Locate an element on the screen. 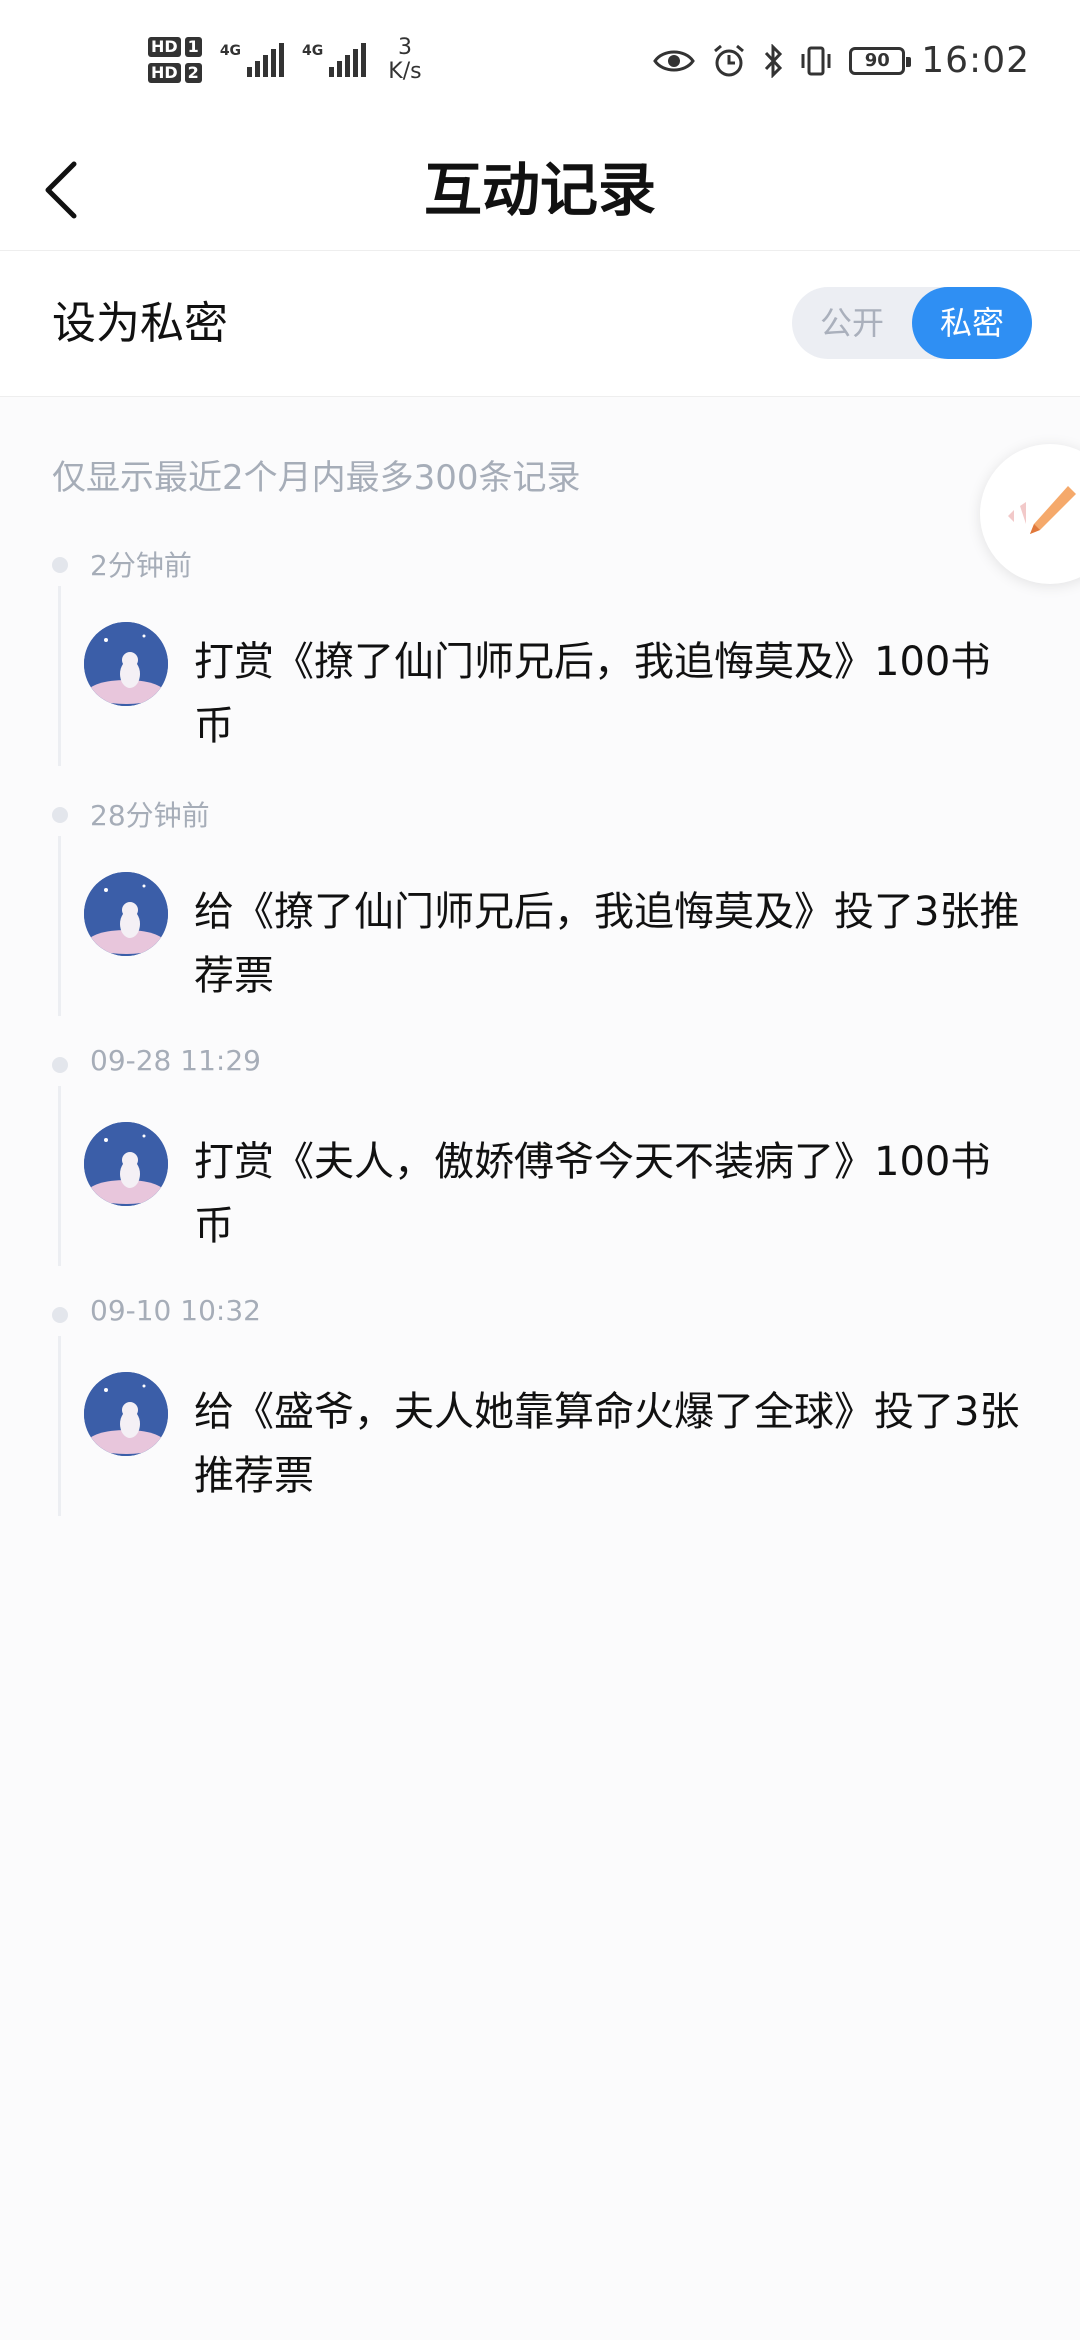  record-time: 28分钟前 is located at coordinates (150, 815).